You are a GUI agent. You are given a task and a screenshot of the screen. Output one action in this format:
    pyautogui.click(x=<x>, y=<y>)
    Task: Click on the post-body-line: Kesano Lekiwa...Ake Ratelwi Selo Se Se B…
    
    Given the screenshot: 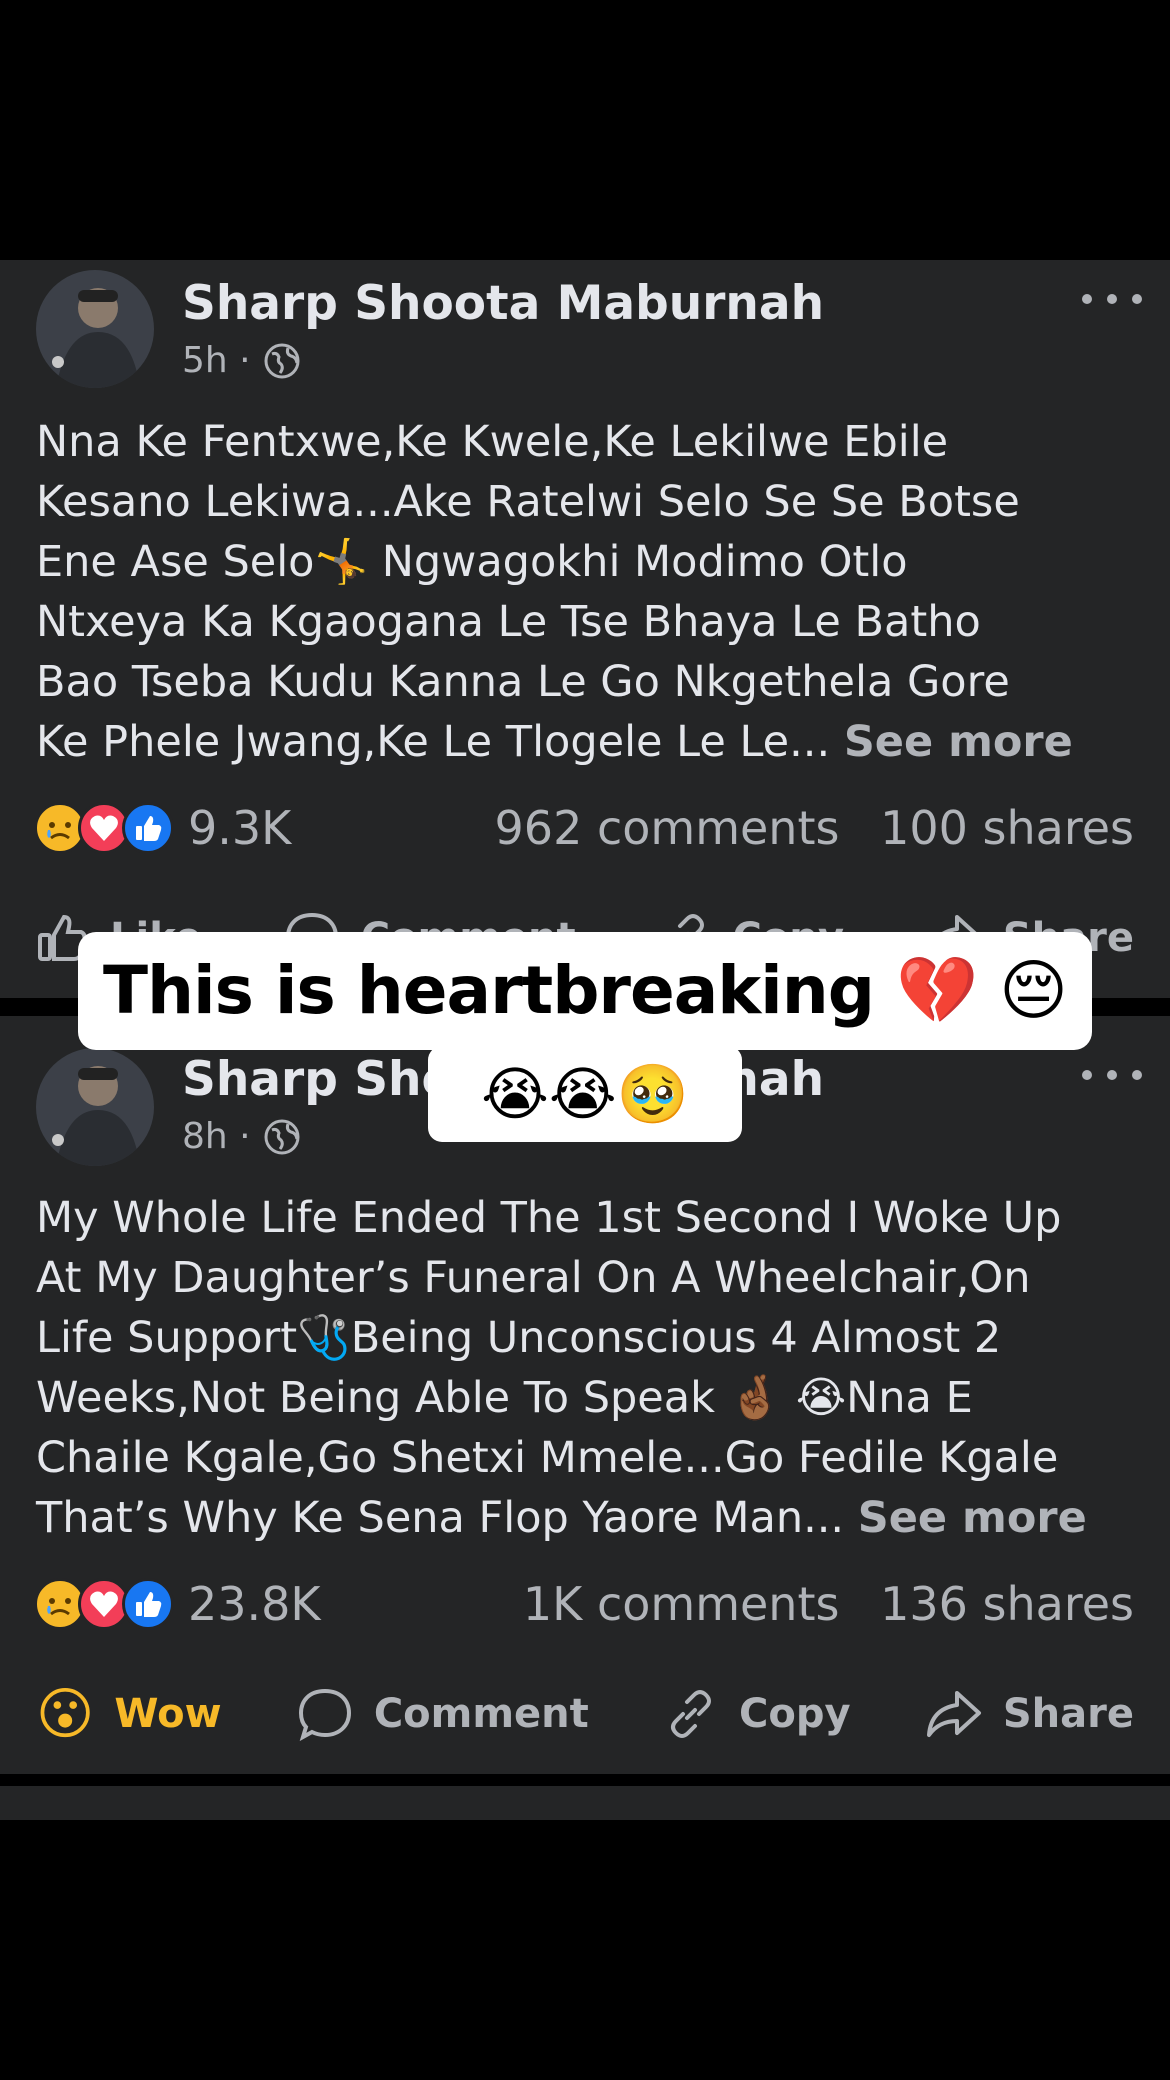 What is the action you would take?
    pyautogui.click(x=528, y=502)
    